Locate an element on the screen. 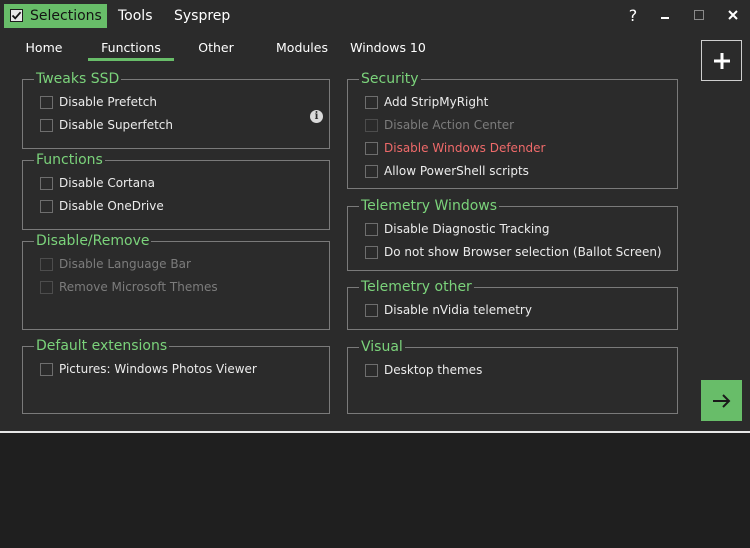 The image size is (750, 548). menu-tools: Tools is located at coordinates (135, 16).